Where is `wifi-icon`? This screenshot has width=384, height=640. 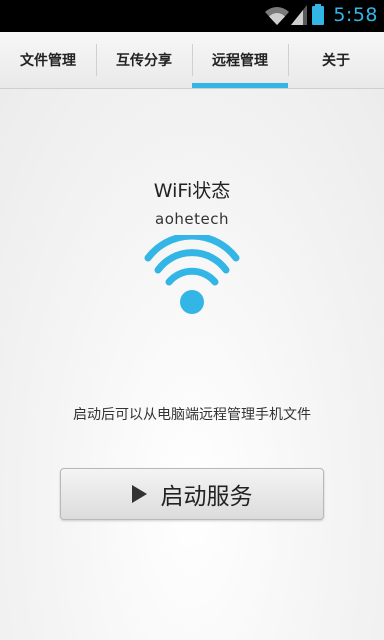
wifi-icon is located at coordinates (192, 274).